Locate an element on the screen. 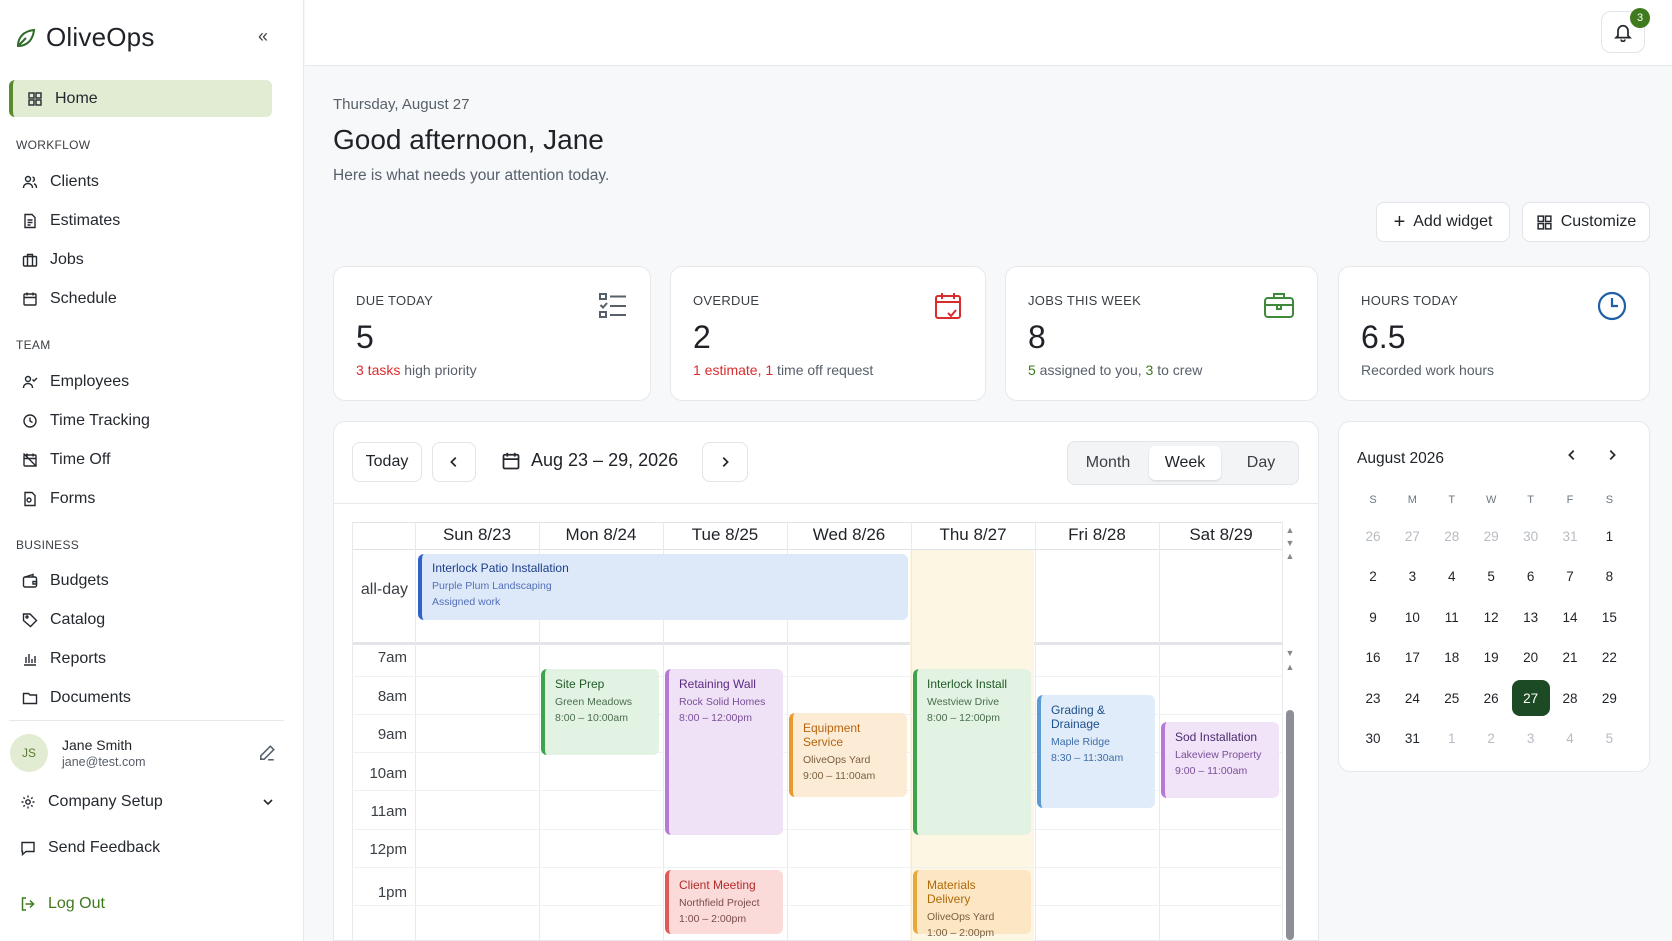 The image size is (1672, 941). stat-card-hours-today: HOURS TODAY 6.5 Recorded work hours is located at coordinates (1494, 333).